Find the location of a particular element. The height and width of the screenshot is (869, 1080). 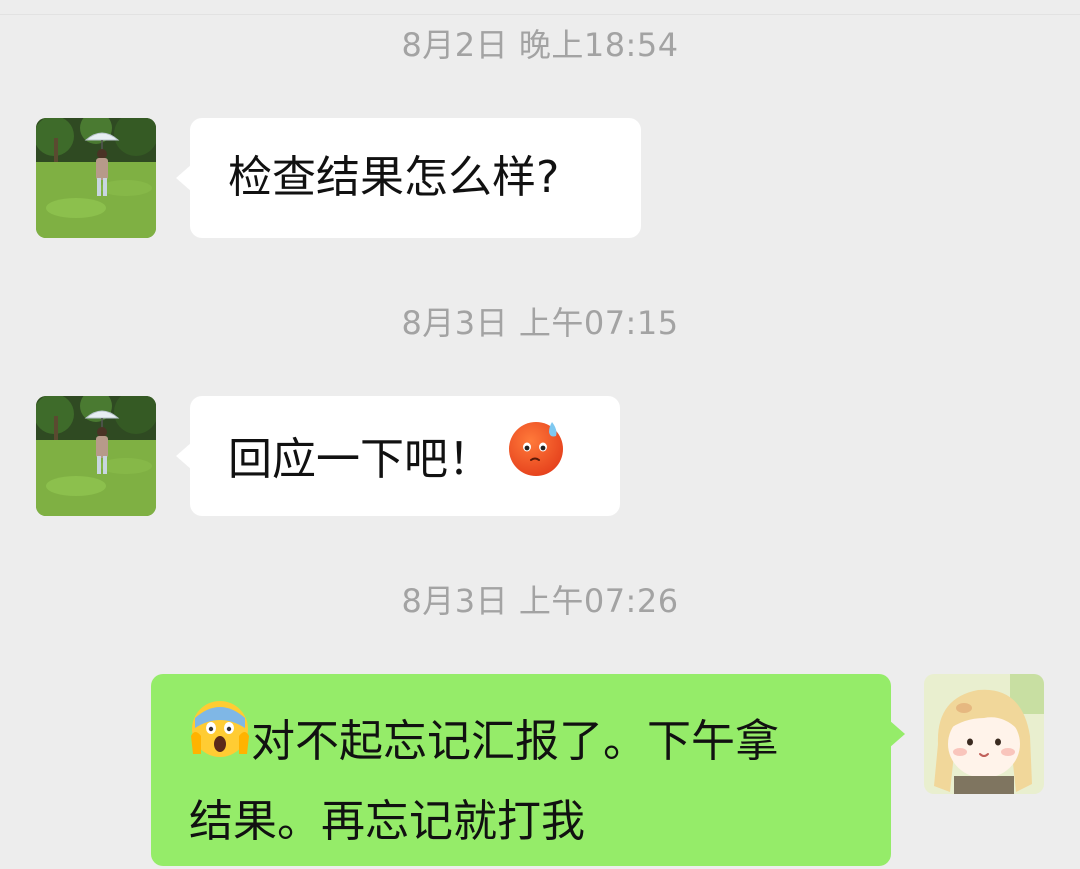

message-text: 检查结果怎么样? is located at coordinates (394, 177).